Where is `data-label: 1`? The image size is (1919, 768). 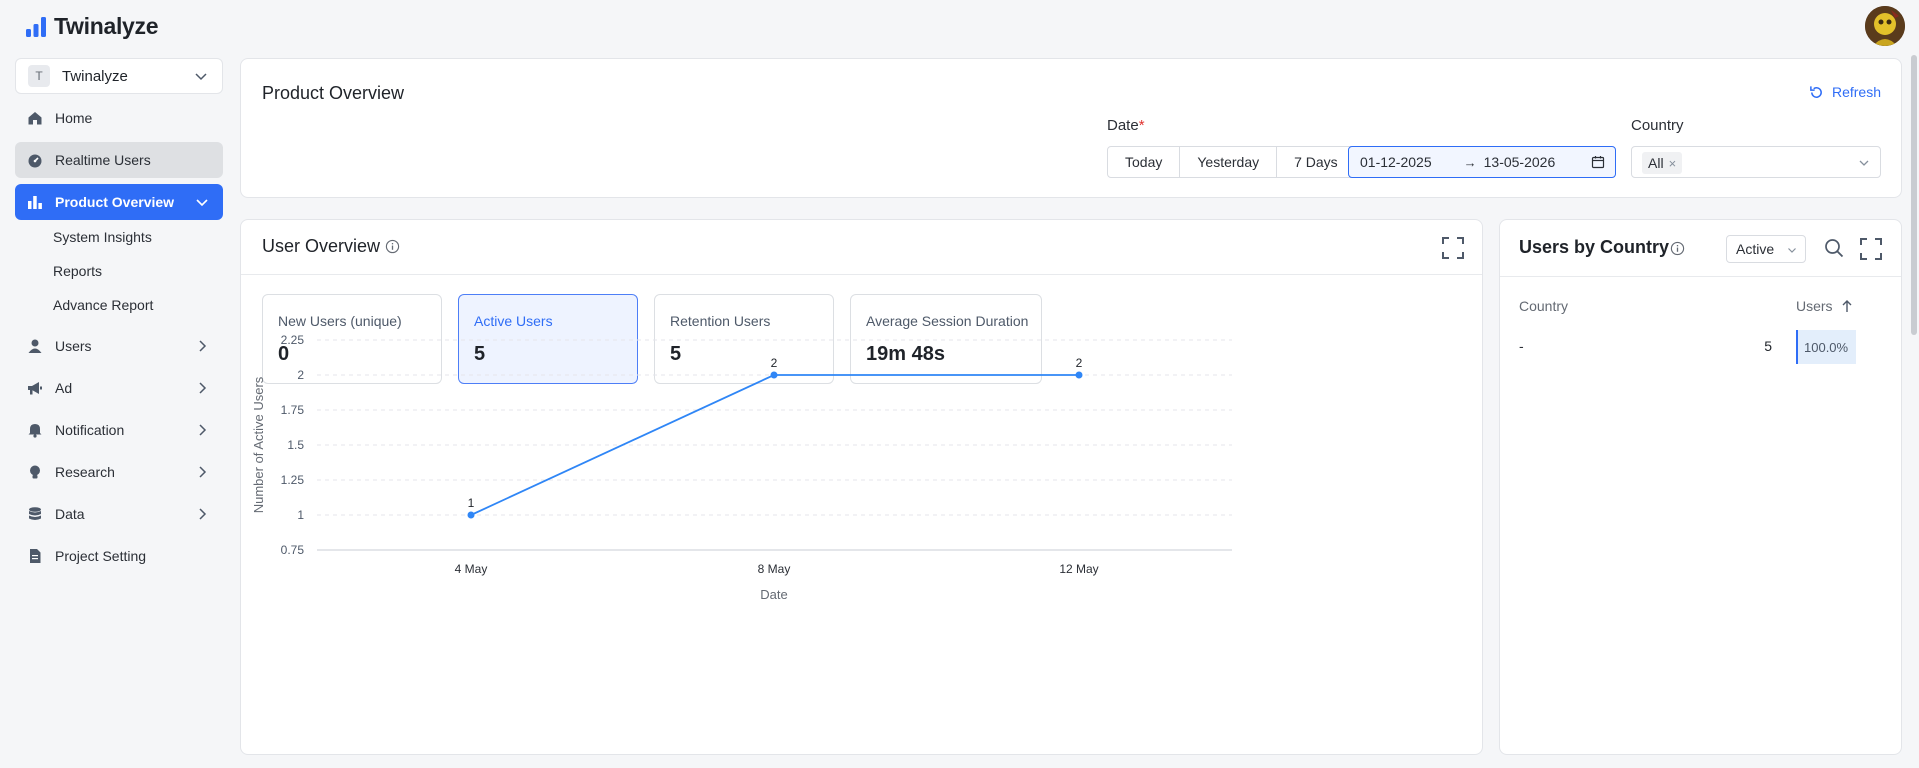
data-label: 1 is located at coordinates (471, 503).